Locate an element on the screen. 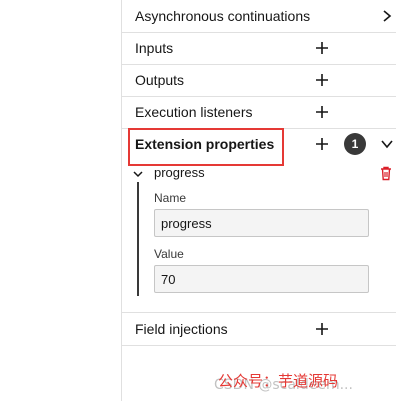 This screenshot has width=396, height=401. group-label: Inputs is located at coordinates (154, 48).